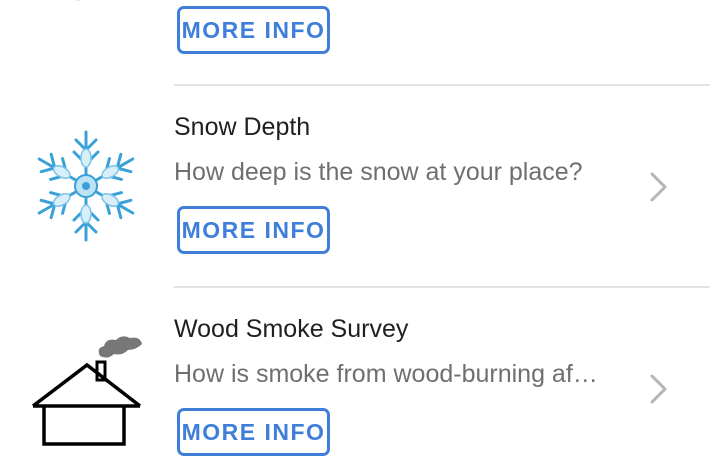 Image resolution: width=710 pixels, height=473 pixels. What do you see at coordinates (242, 127) in the screenshot?
I see `item-title: Snow Depth` at bounding box center [242, 127].